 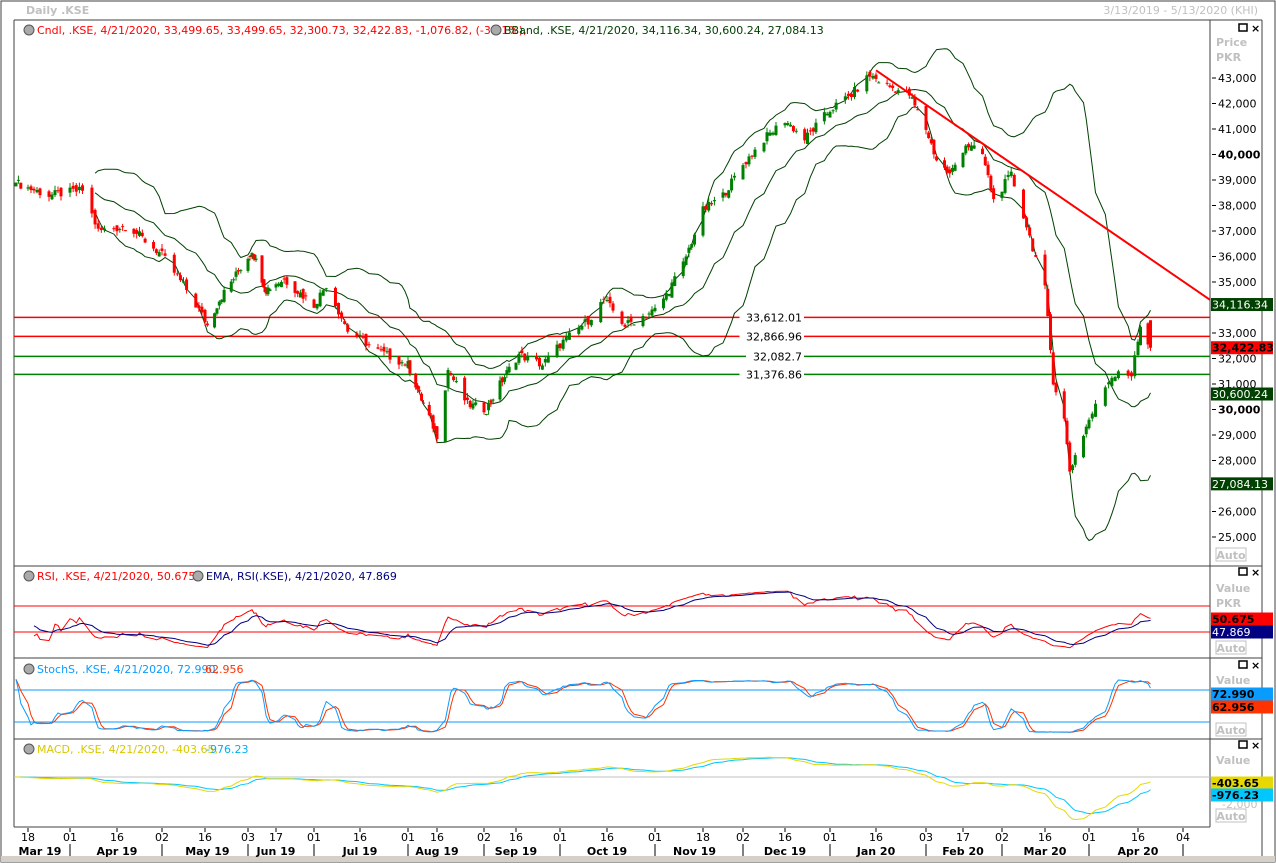 What do you see at coordinates (29, 669) in the screenshot?
I see `clock-icon` at bounding box center [29, 669].